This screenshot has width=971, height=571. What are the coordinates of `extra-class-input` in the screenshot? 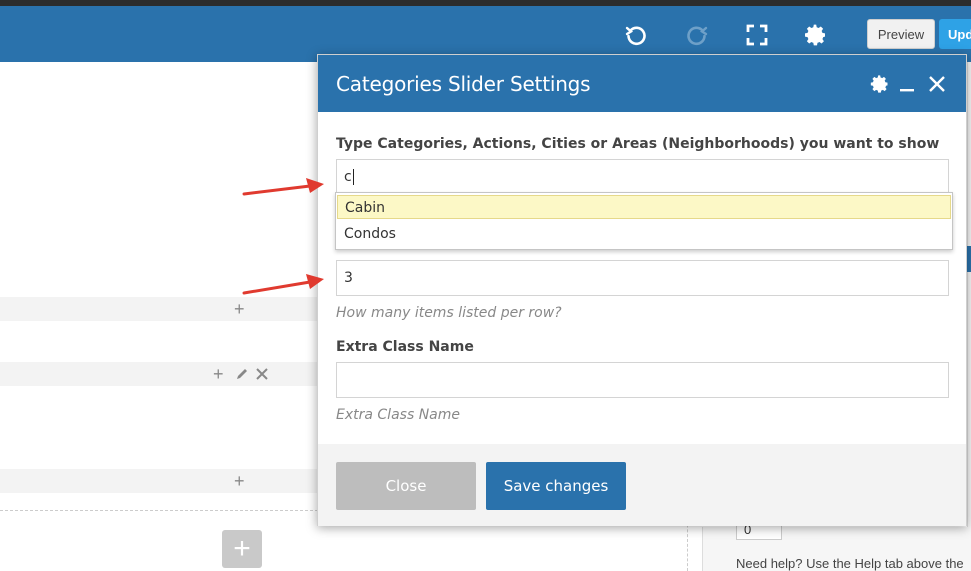 It's located at (642, 380).